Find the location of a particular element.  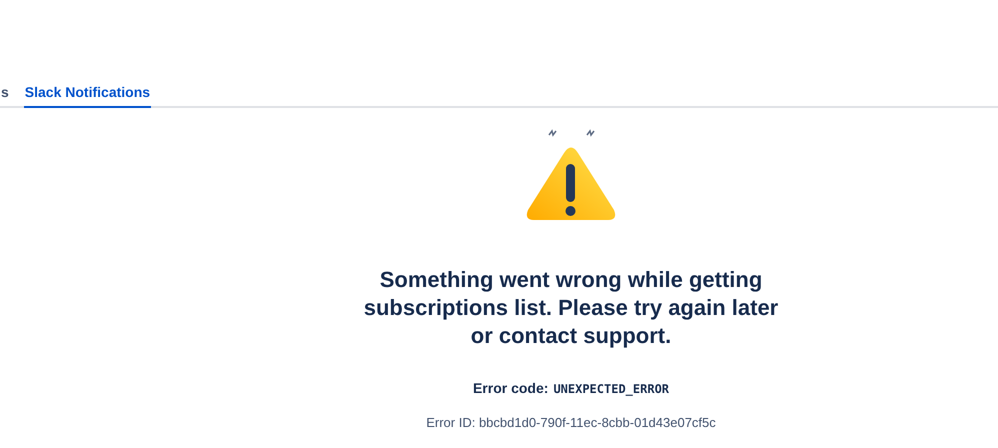

error-code: UNEXPECTED_ERROR is located at coordinates (611, 389).